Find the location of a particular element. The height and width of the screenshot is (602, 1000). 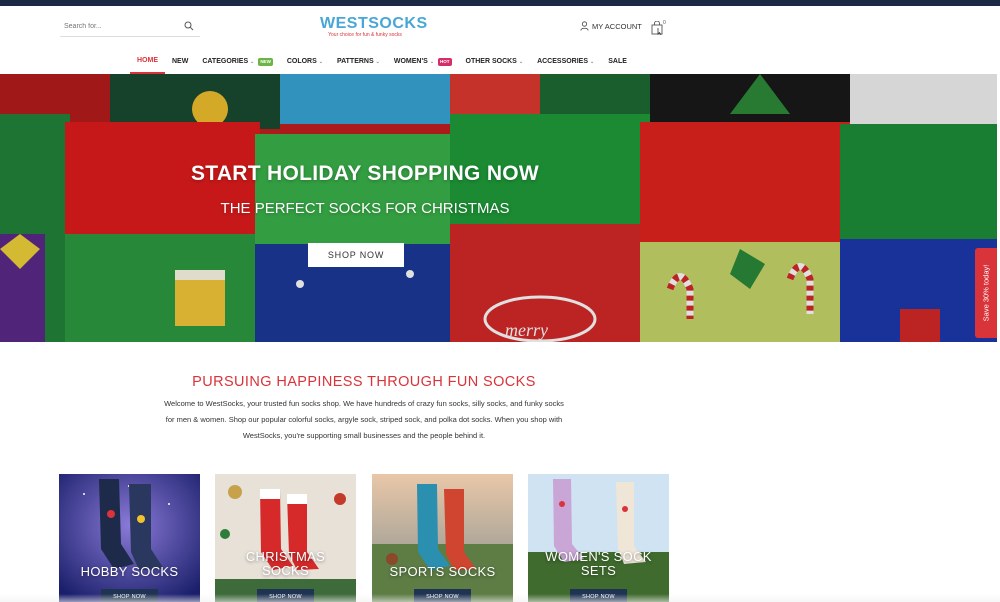

intro-title: PURSUING HAPPINESS THROUGH FUN SOCKS is located at coordinates (364, 382).